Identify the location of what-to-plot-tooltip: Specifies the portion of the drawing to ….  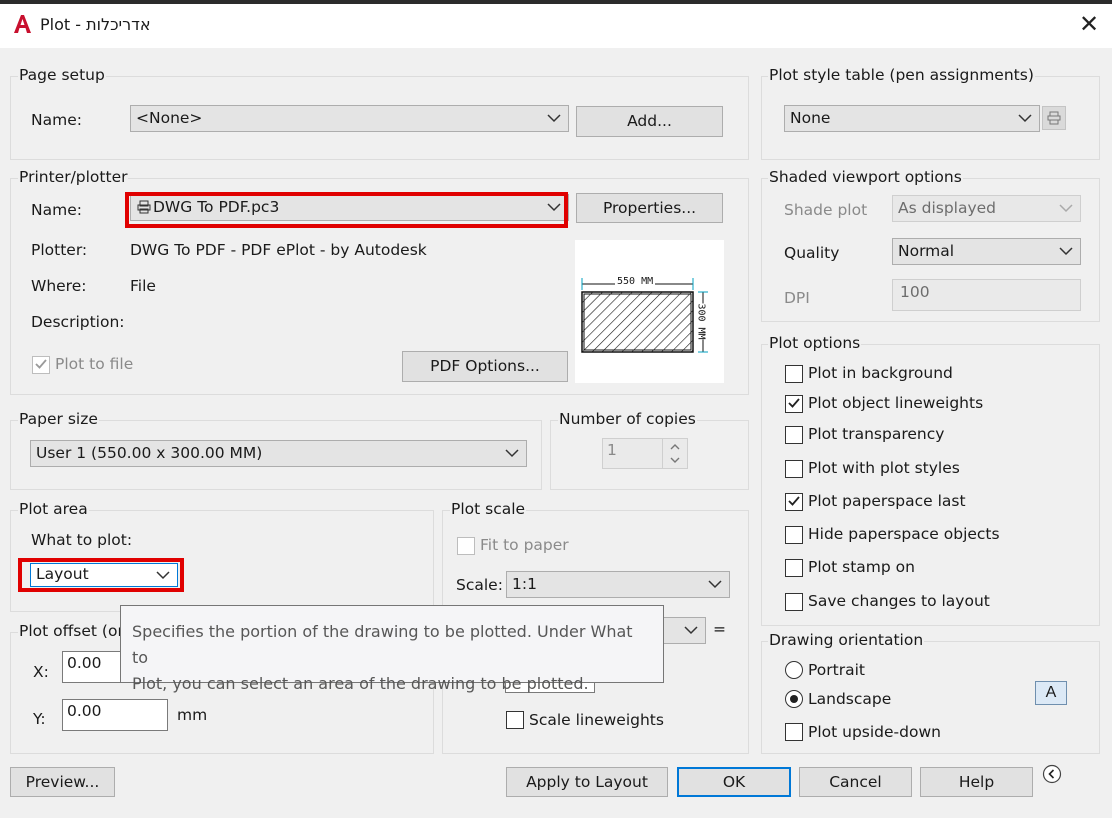
(392, 649).